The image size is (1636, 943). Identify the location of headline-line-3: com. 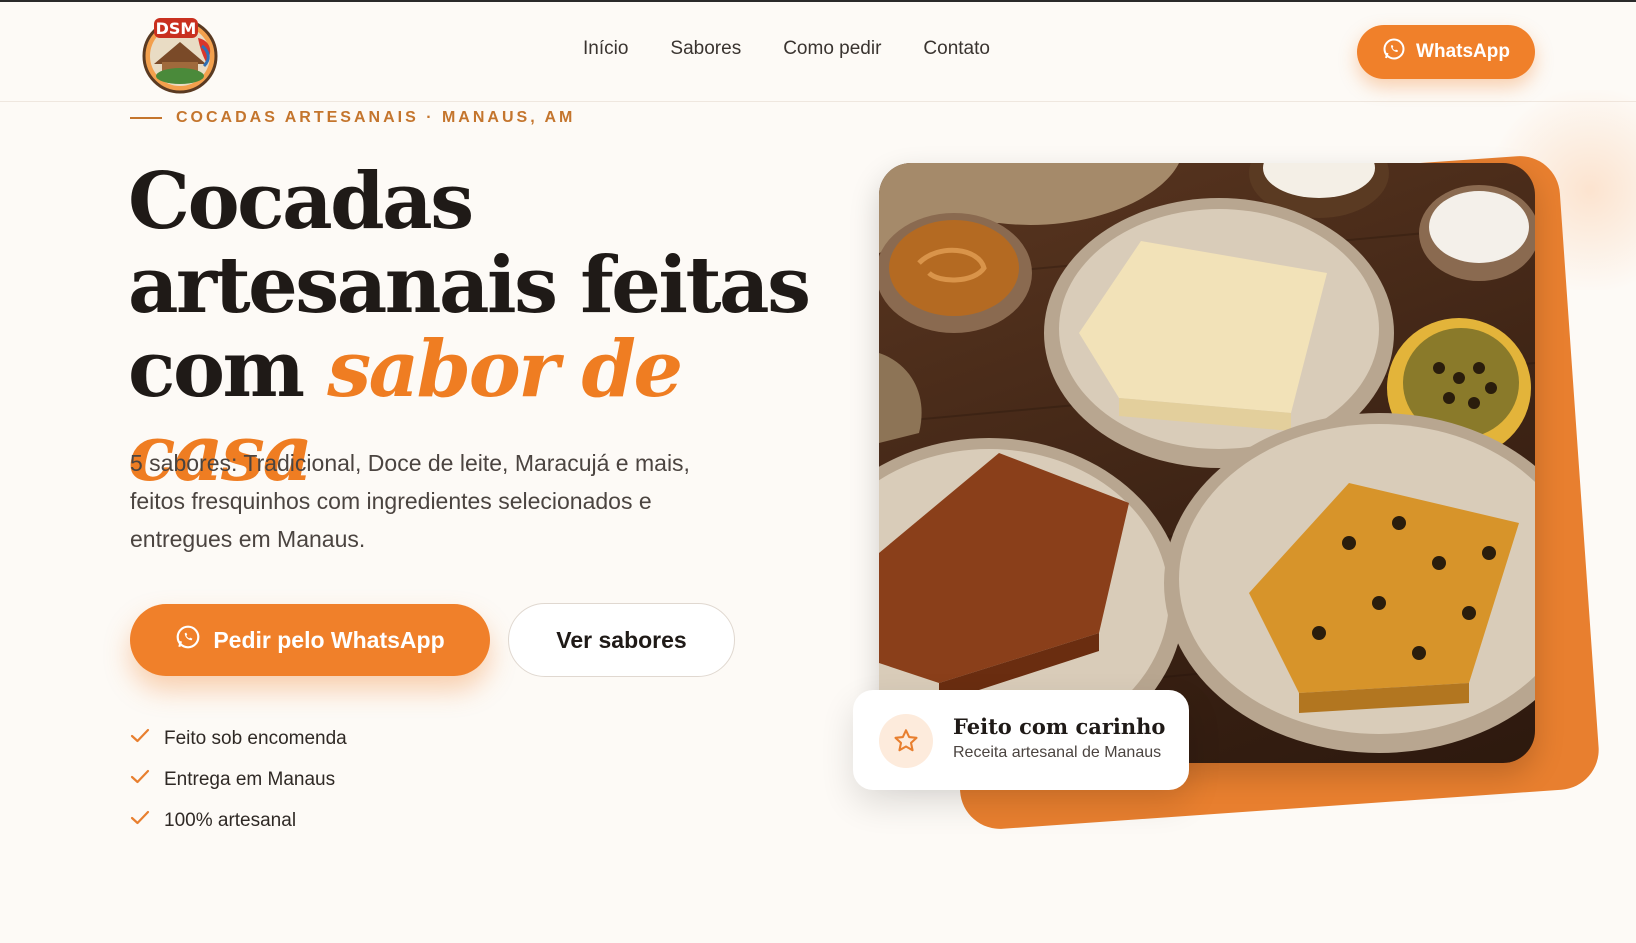
(216, 369).